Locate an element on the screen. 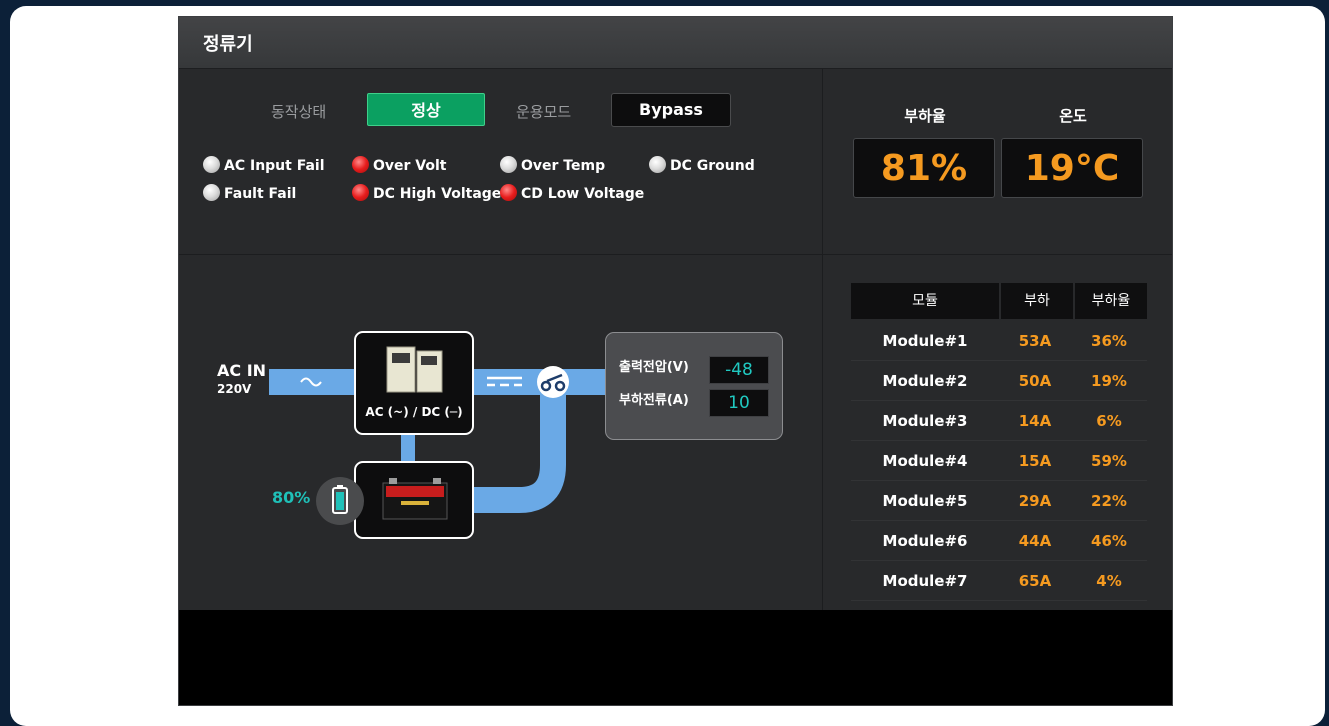 Image resolution: width=1329 pixels, height=726 pixels. module-name: Module#1 is located at coordinates (925, 340).